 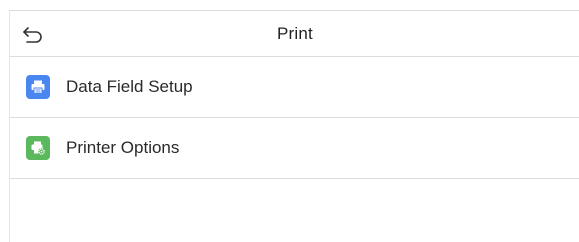 What do you see at coordinates (38, 148) in the screenshot?
I see `printer-gear-icon` at bounding box center [38, 148].